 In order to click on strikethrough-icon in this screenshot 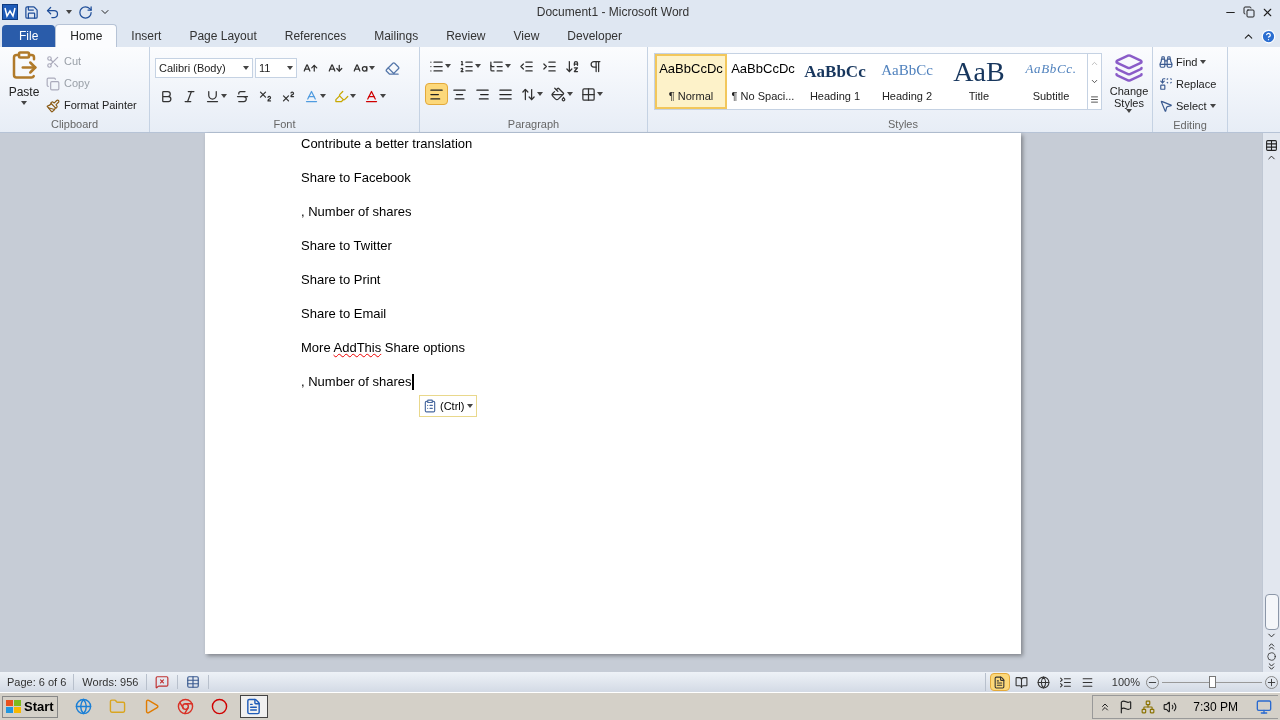, I will do `click(242, 96)`.